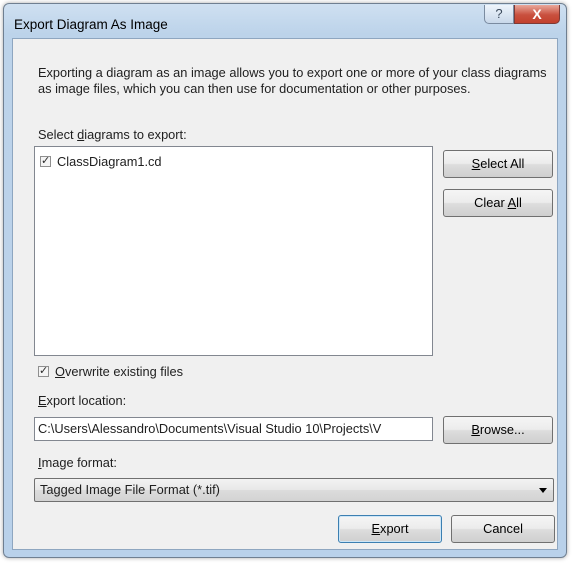  I want to click on help-button: ?, so click(499, 14).